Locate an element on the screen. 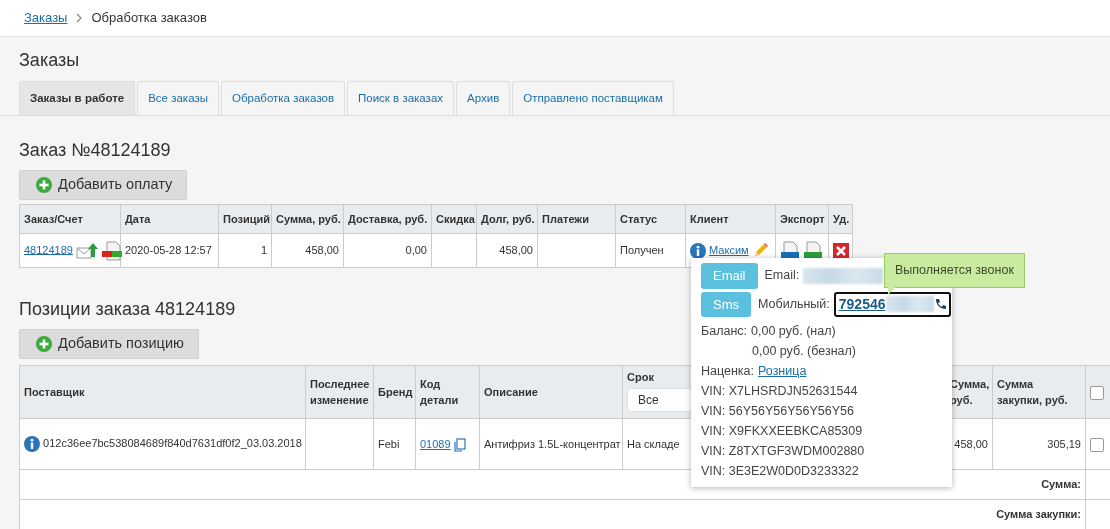 This screenshot has width=1110, height=529. column-header: Сумма закупки, руб. is located at coordinates (1032, 391).